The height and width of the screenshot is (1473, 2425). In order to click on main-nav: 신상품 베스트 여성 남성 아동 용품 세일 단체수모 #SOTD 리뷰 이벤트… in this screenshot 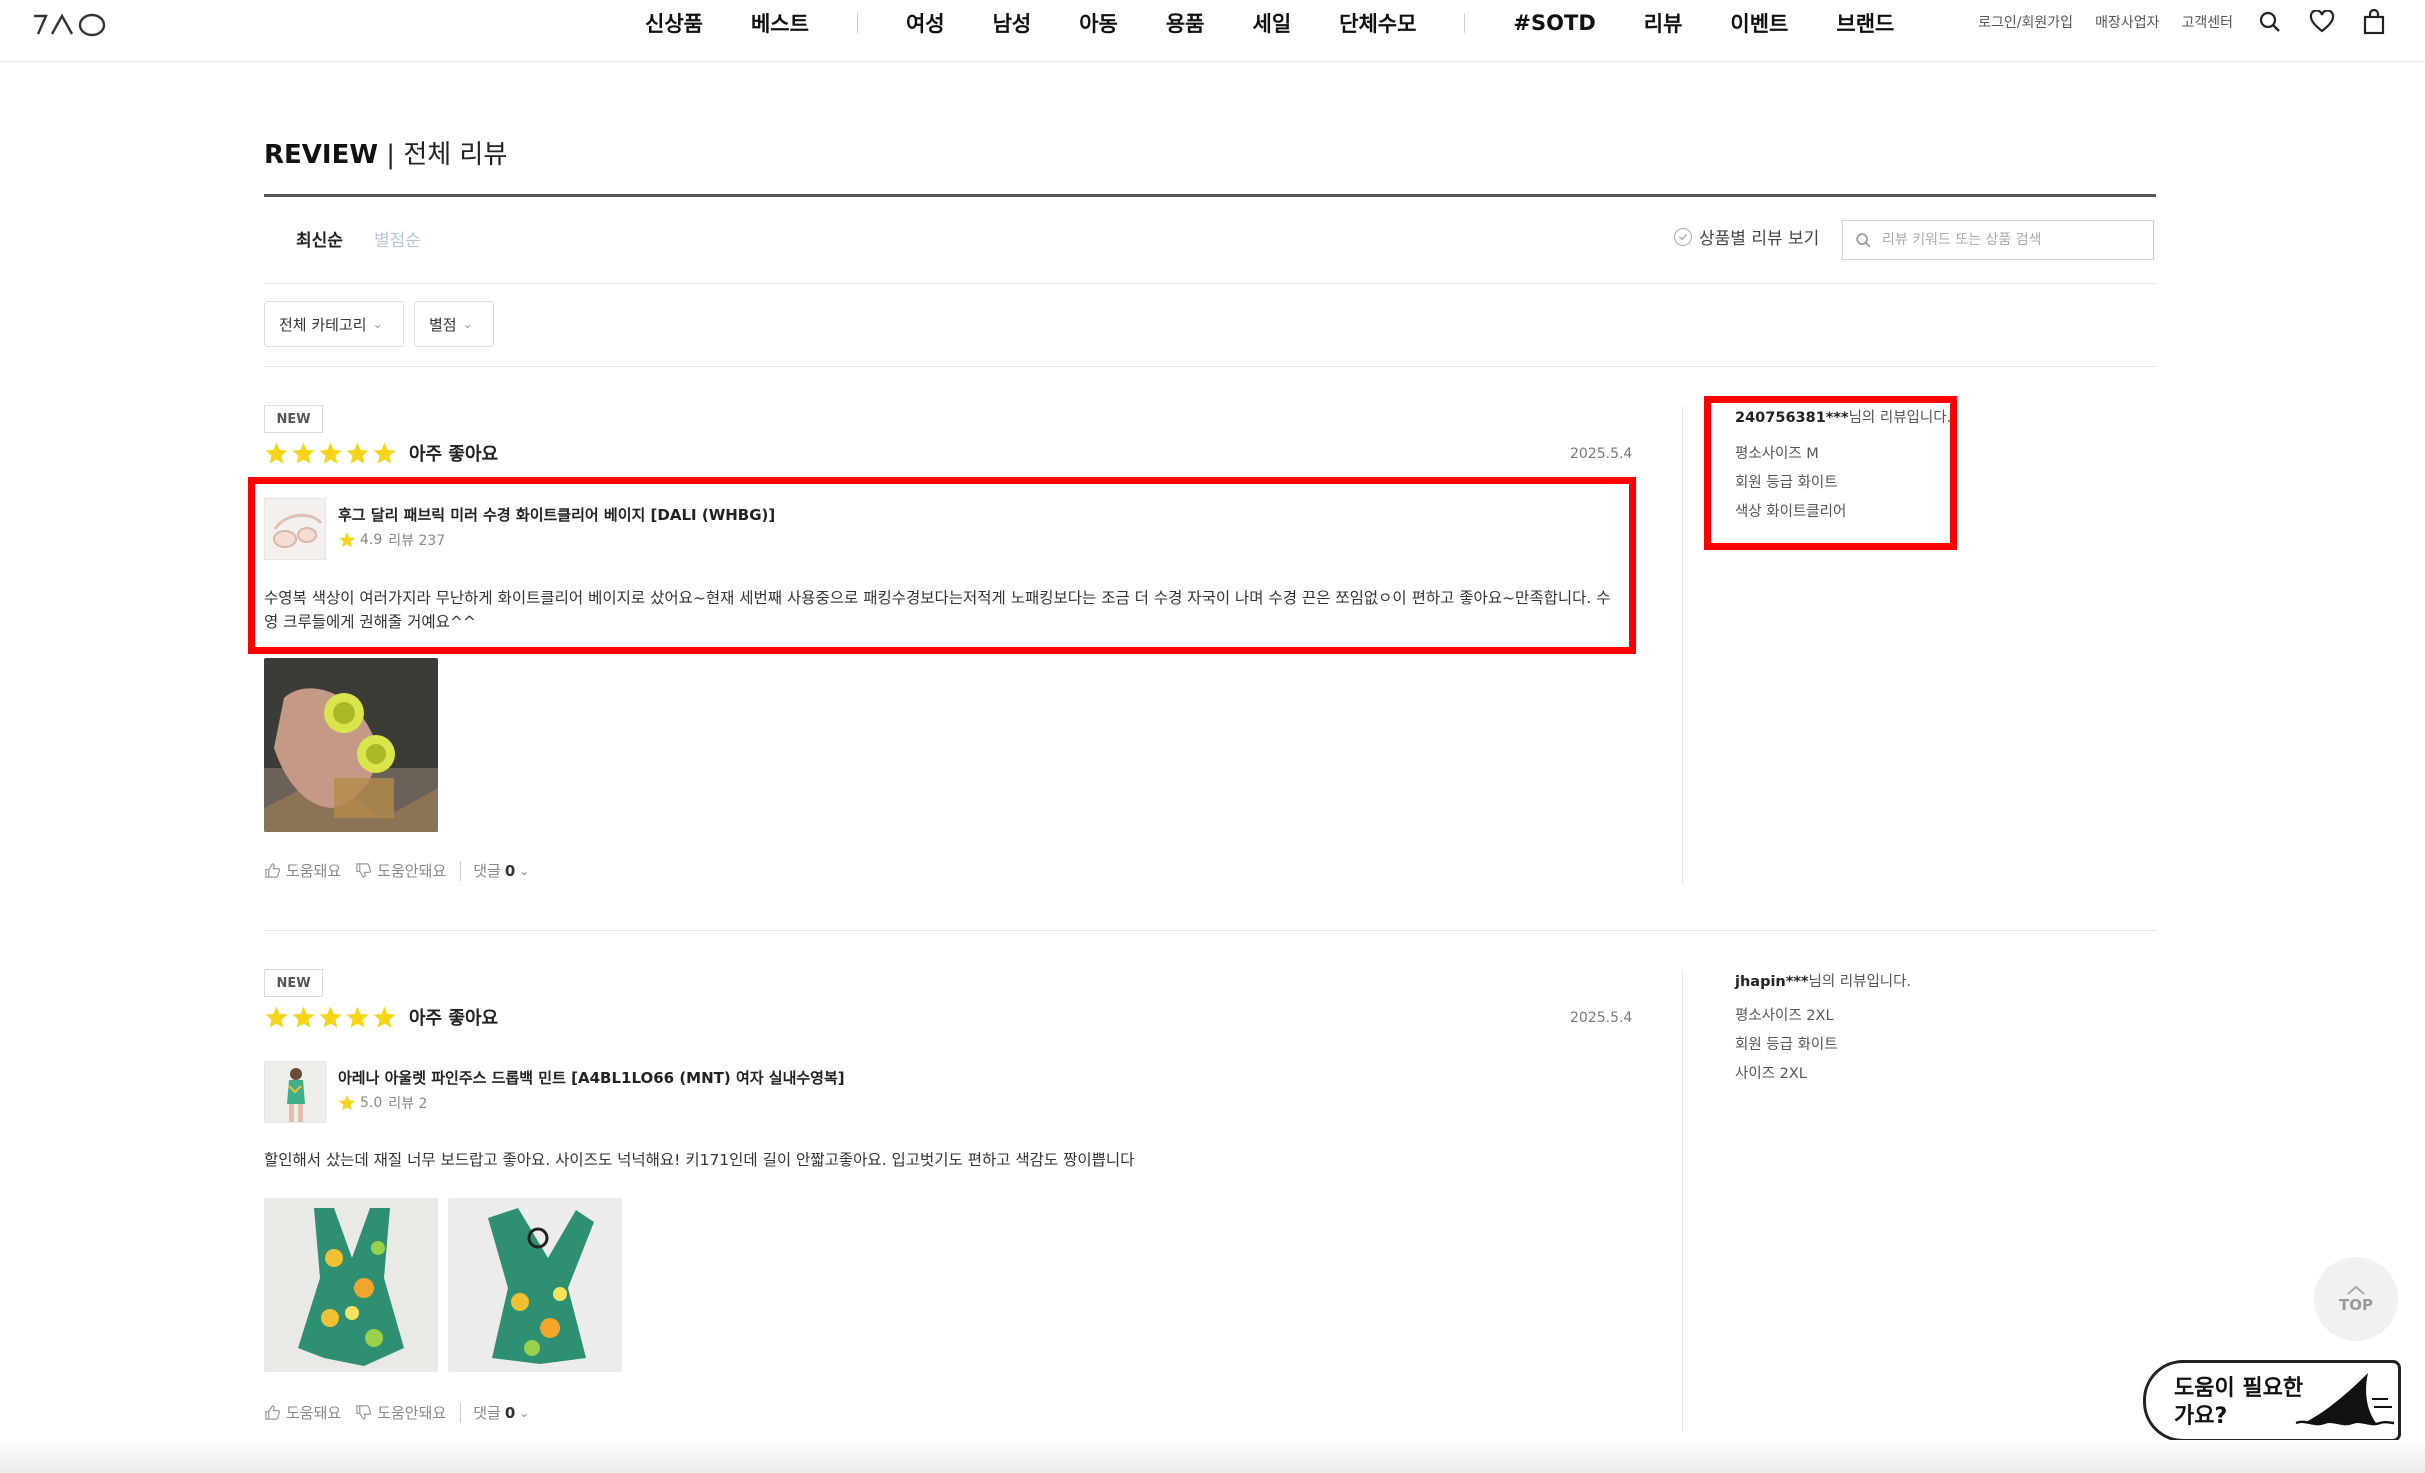, I will do `click(1293, 23)`.